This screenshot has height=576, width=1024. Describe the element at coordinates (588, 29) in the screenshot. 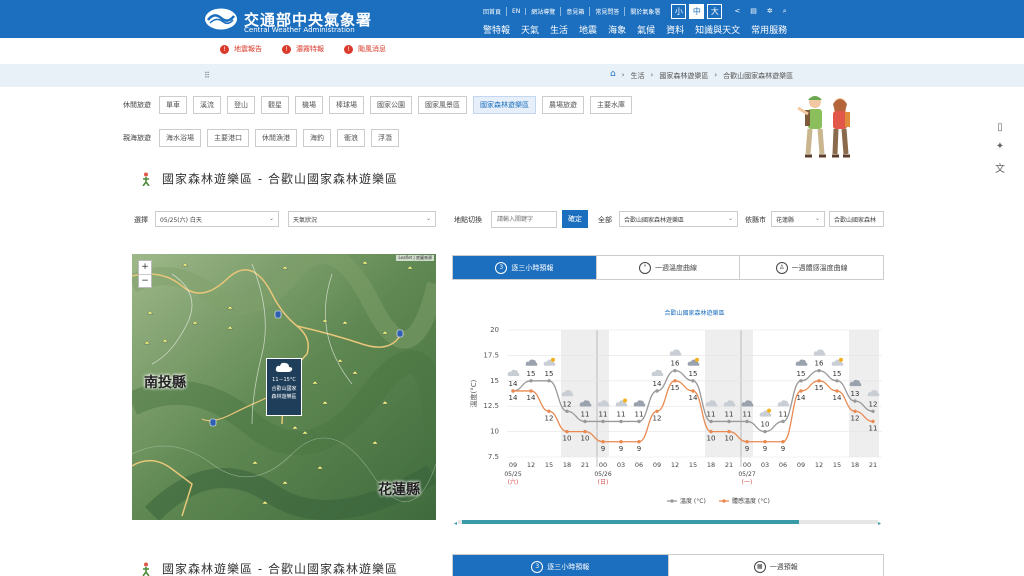

I see `nav-earthquake: 地震` at that location.